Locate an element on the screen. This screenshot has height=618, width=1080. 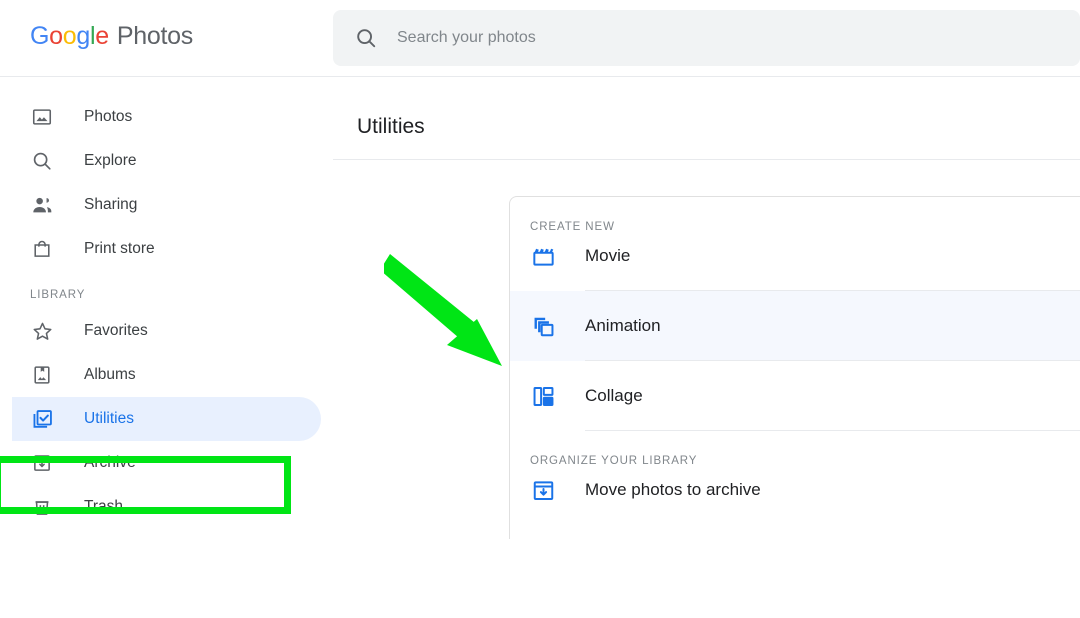
search-input is located at coordinates (697, 38).